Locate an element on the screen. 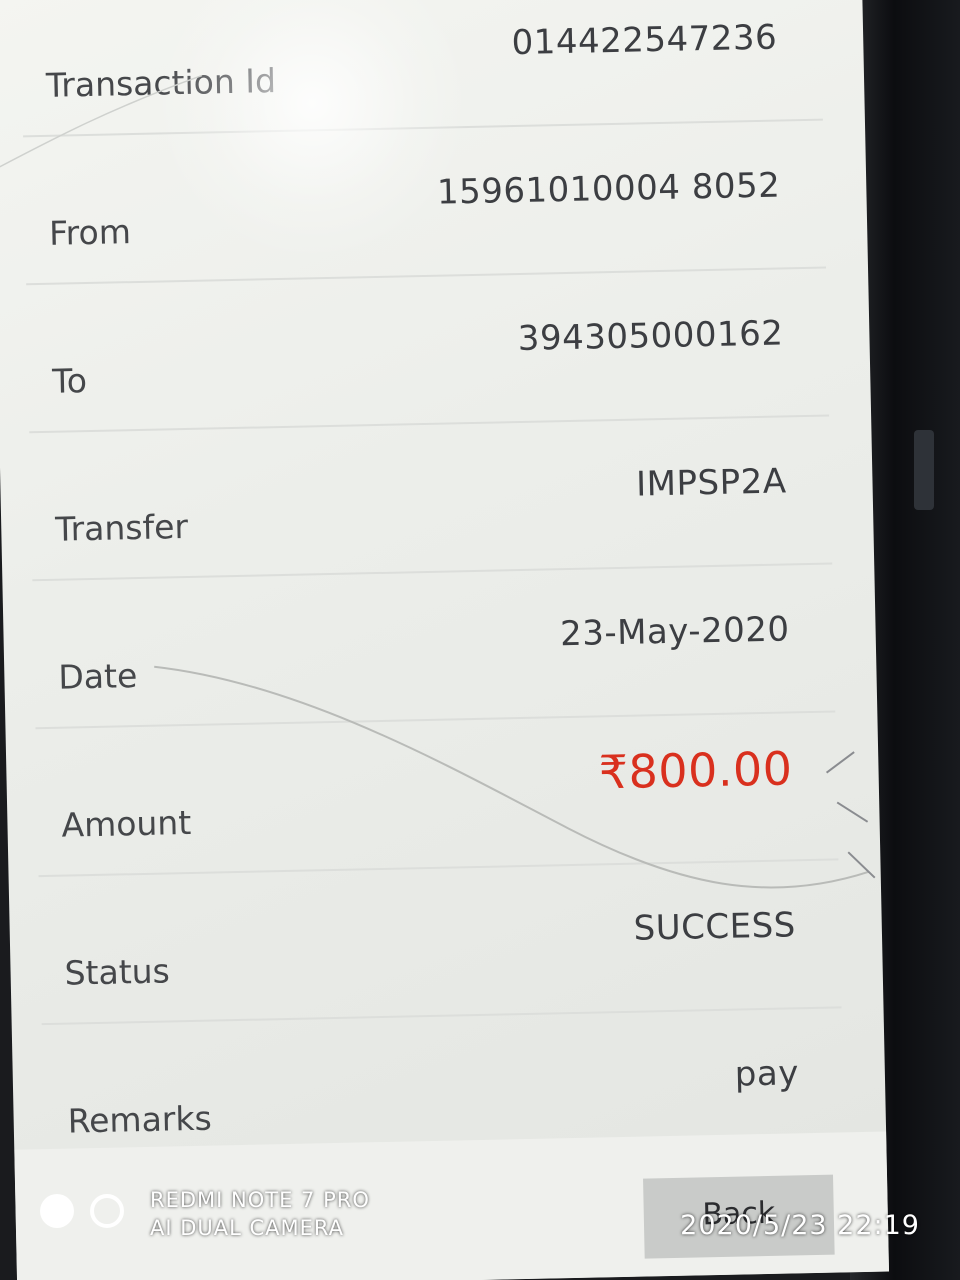 The width and height of the screenshot is (960, 1280). amount-row: Amount ₹800.00 is located at coordinates (437, 795).